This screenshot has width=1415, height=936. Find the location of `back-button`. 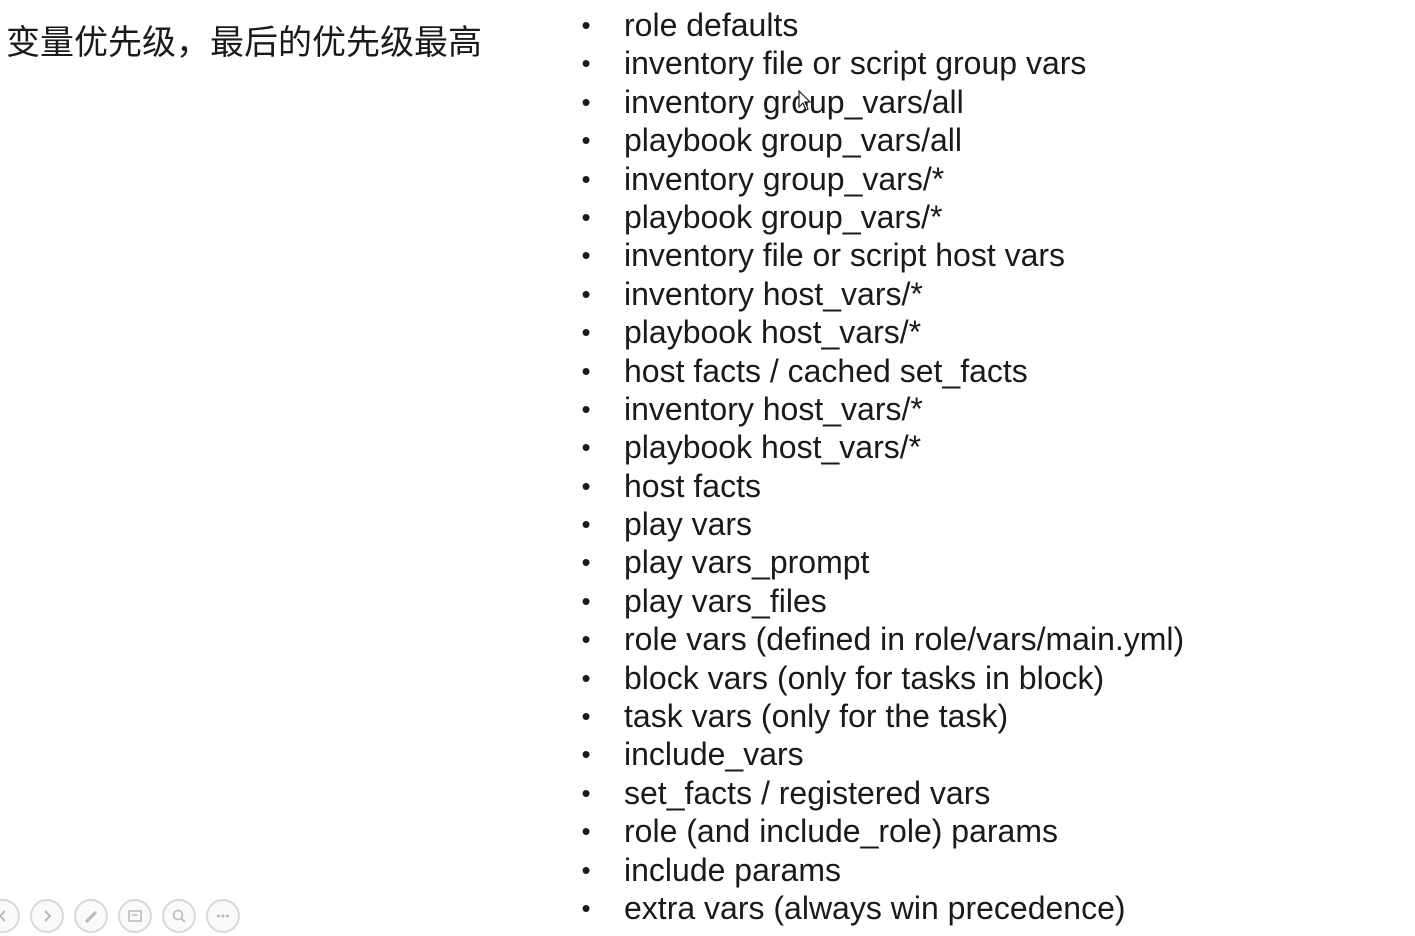

back-button is located at coordinates (10, 916).